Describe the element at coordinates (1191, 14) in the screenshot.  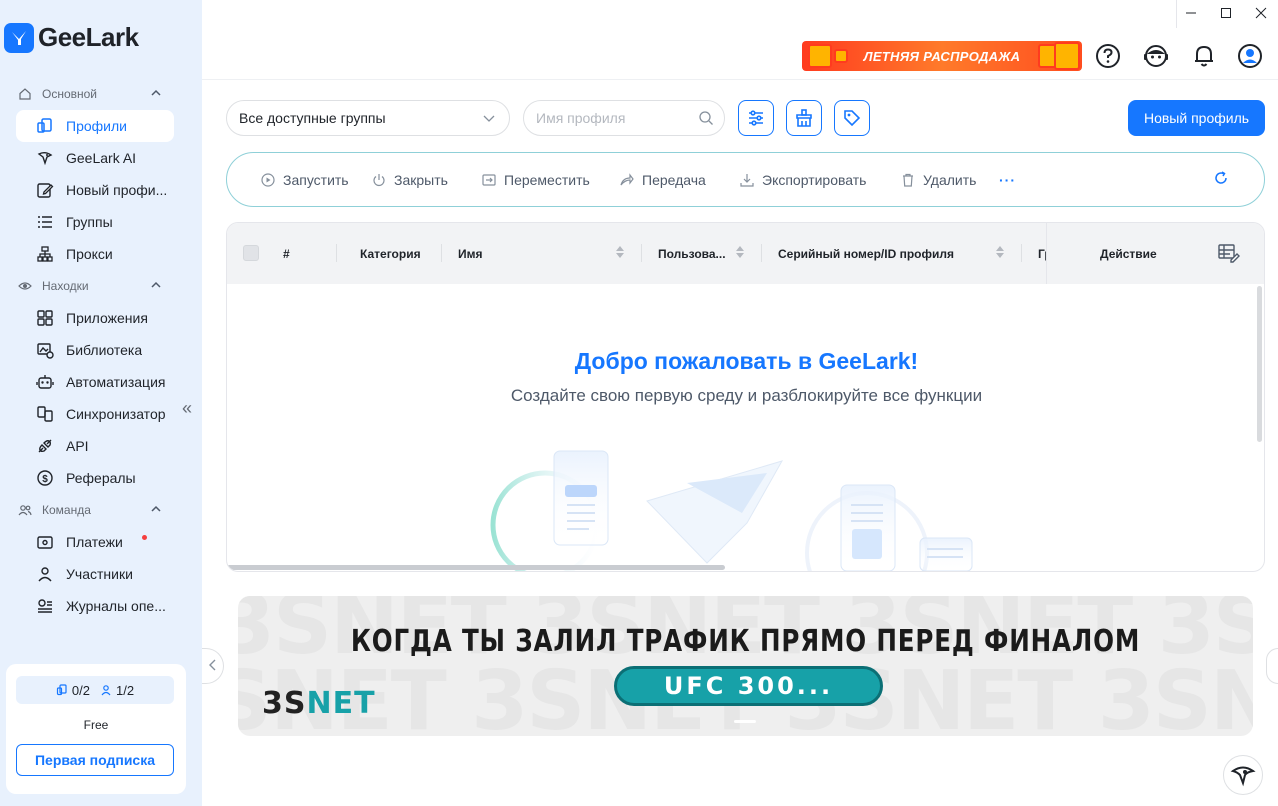
I see `minimize-icon` at that location.